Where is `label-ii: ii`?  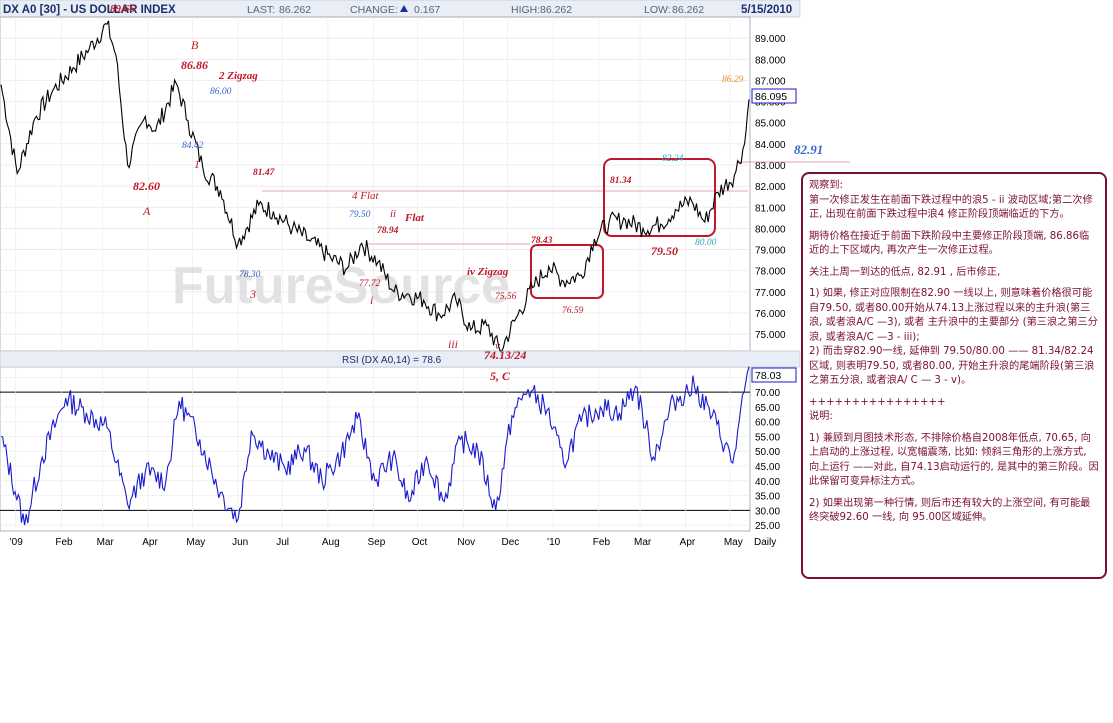
label-ii: ii is located at coordinates (393, 214).